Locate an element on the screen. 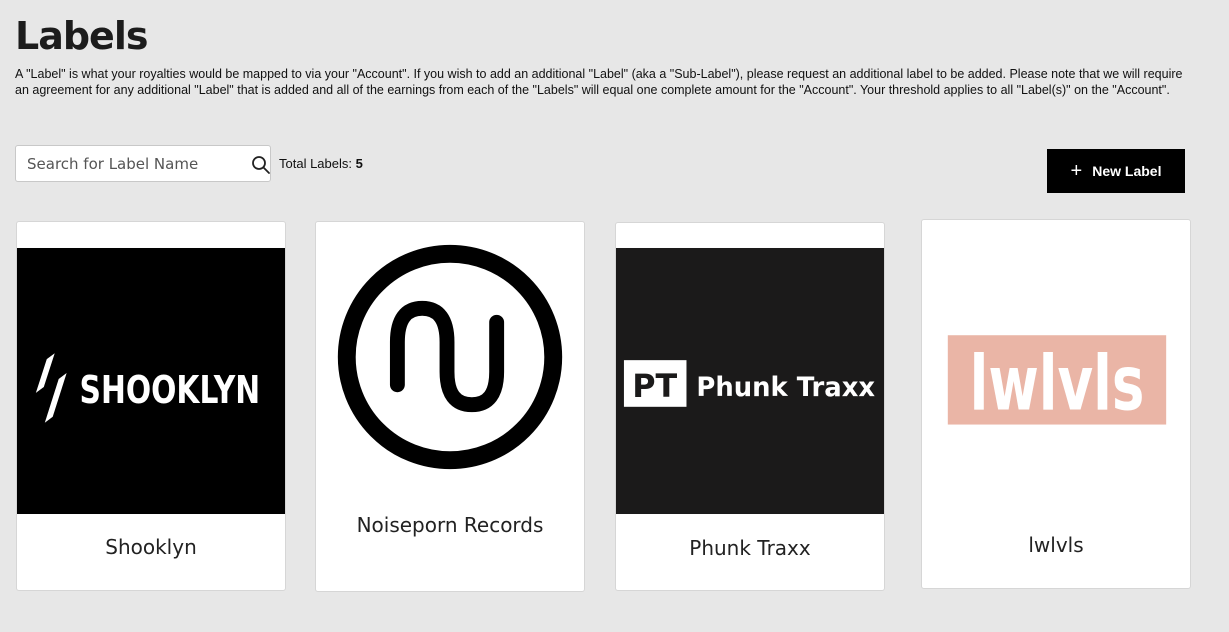  shooklyn-logo: SHOOKLYN is located at coordinates (151, 381).